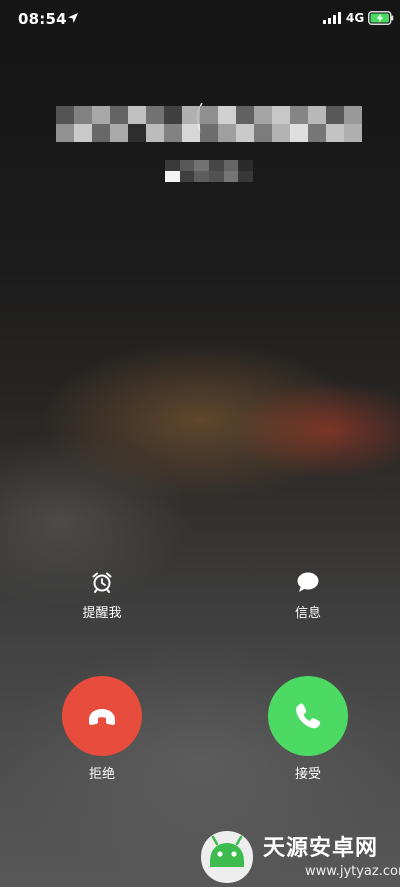 The height and width of the screenshot is (887, 400). I want to click on remind-me-action: 提醒我, so click(102, 595).